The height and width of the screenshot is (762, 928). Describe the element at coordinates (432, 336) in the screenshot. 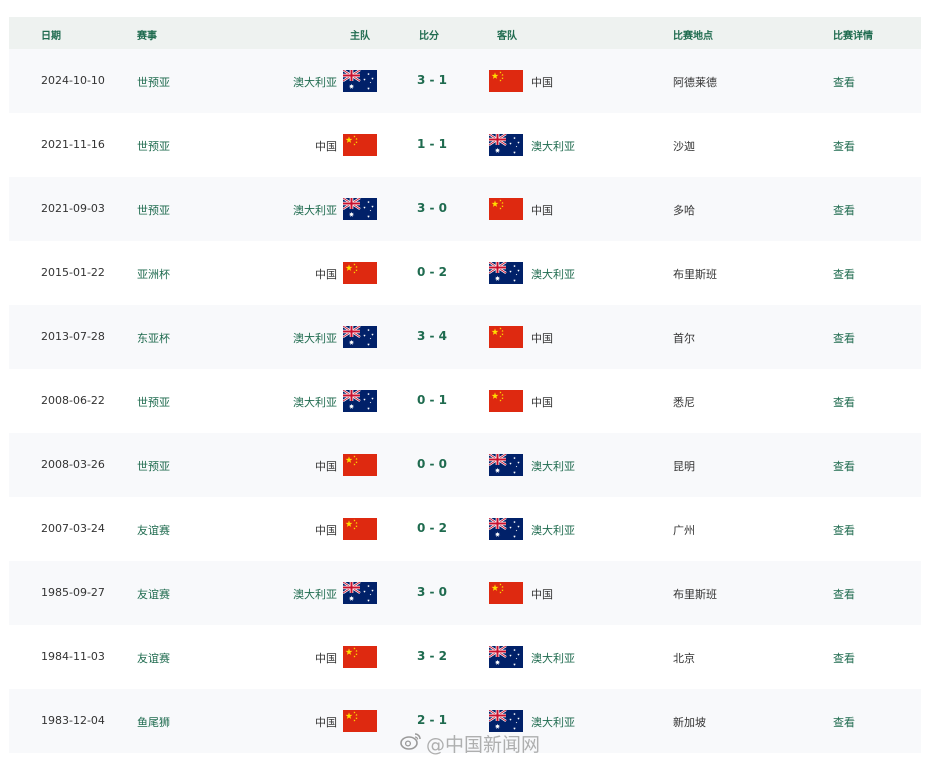

I see `match-score: 3 - 4` at that location.